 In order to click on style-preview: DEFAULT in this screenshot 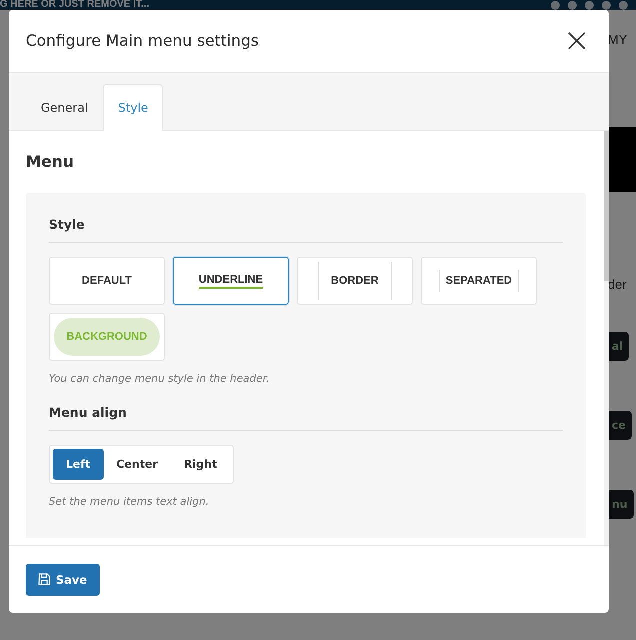, I will do `click(107, 281)`.